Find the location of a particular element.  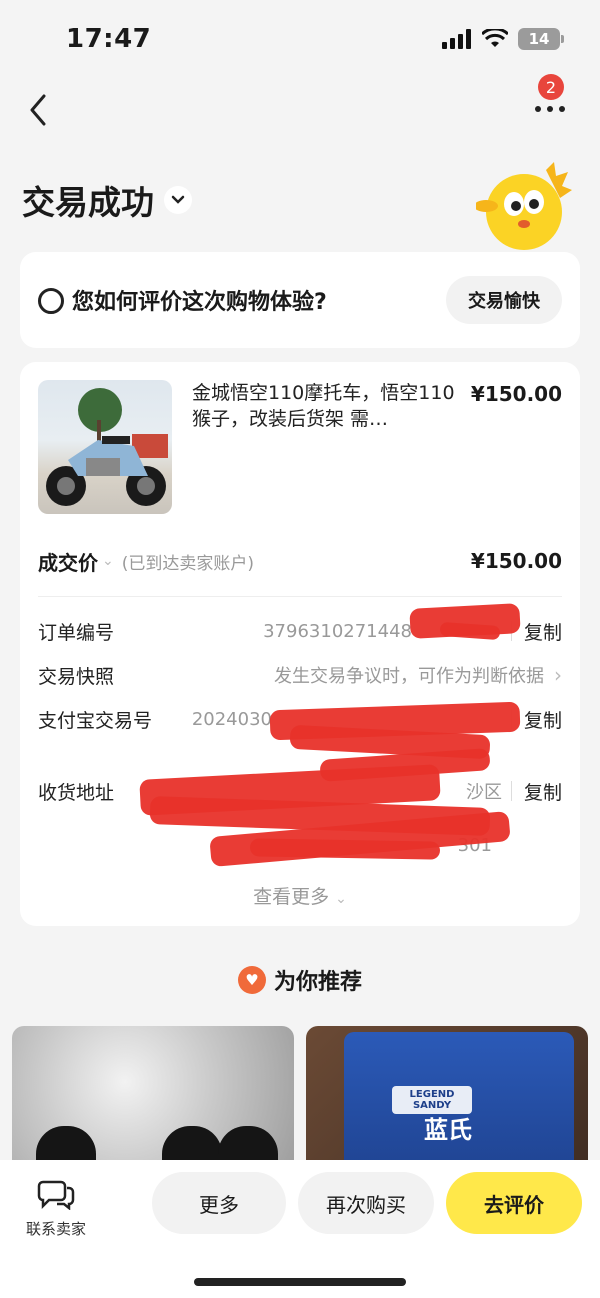

rating-question: 您如何评价这次购物体验? is located at coordinates (199, 302).